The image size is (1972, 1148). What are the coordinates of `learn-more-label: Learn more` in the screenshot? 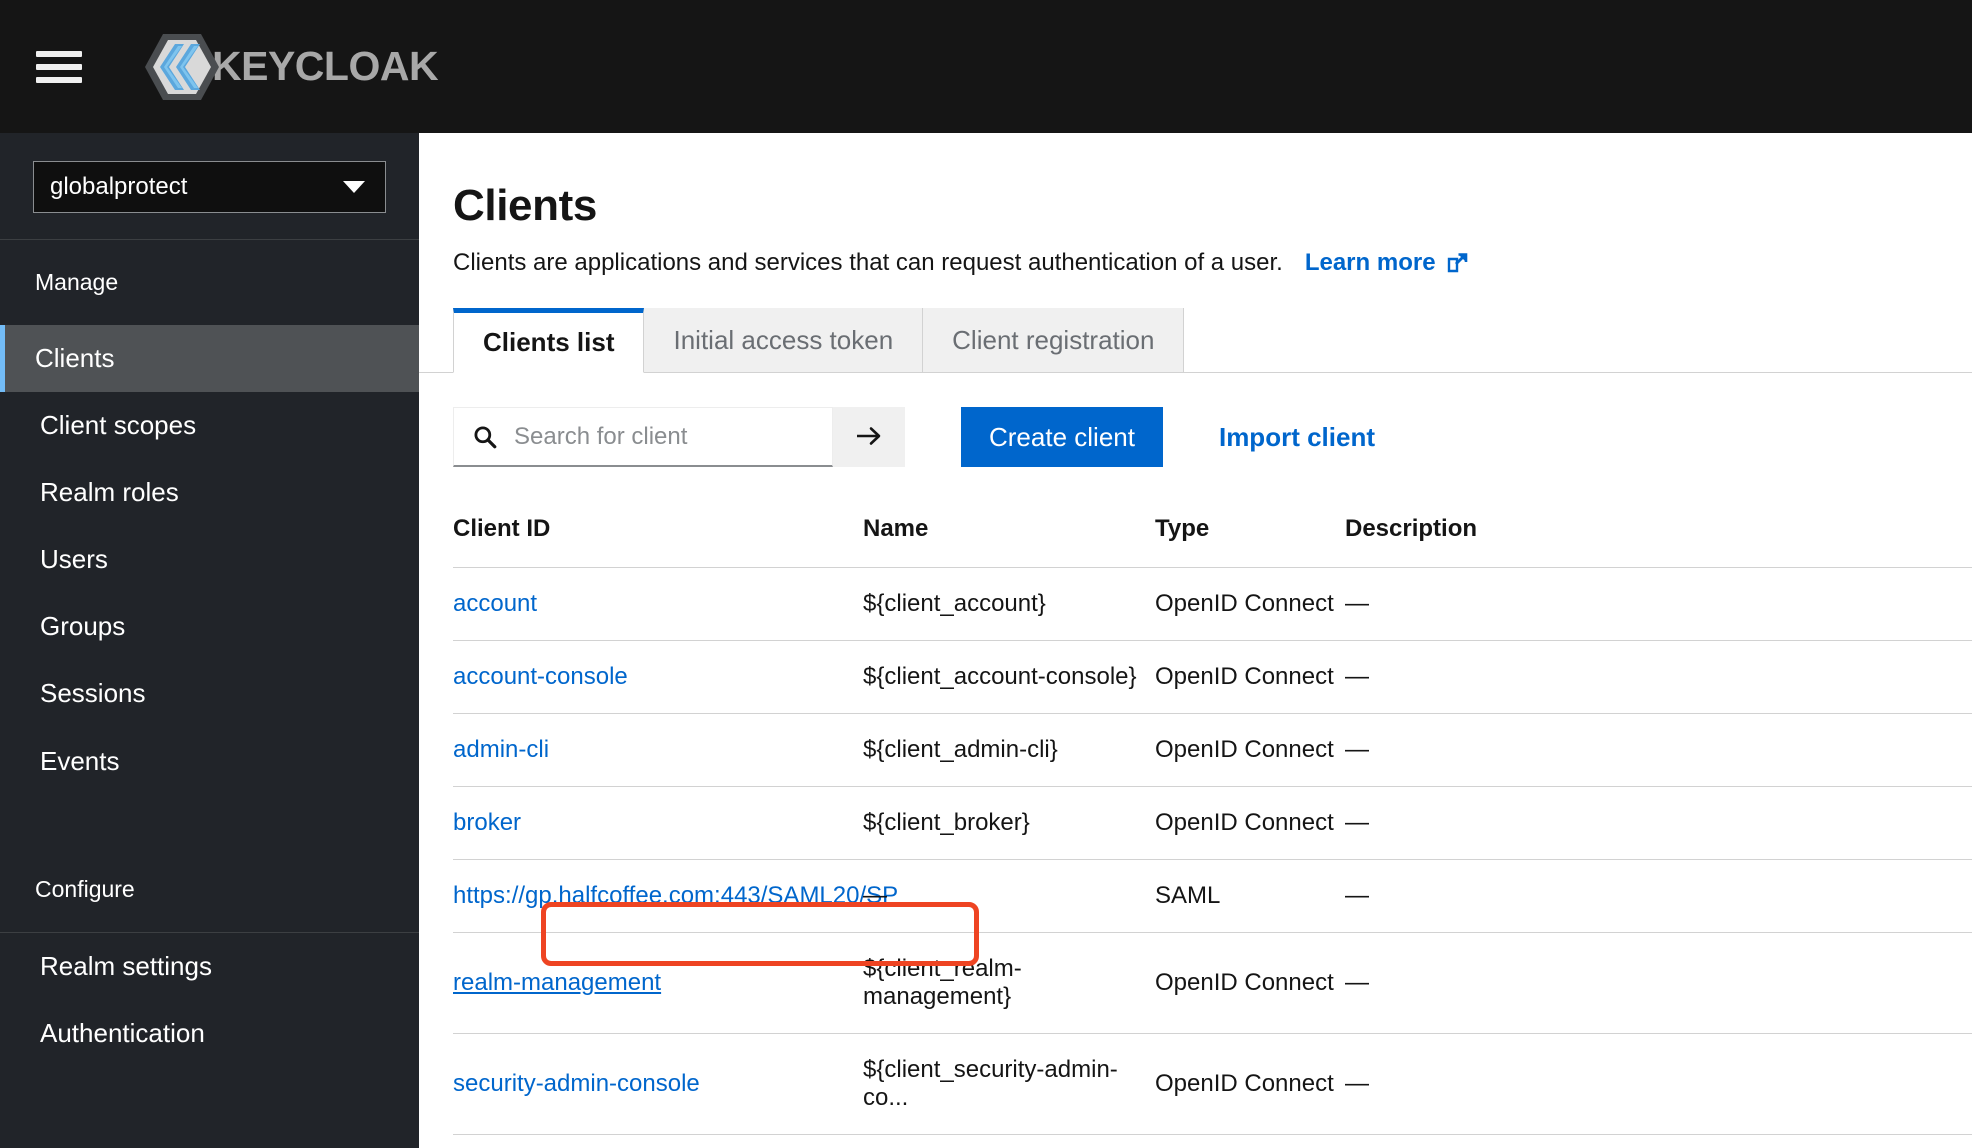 It's located at (1370, 262).